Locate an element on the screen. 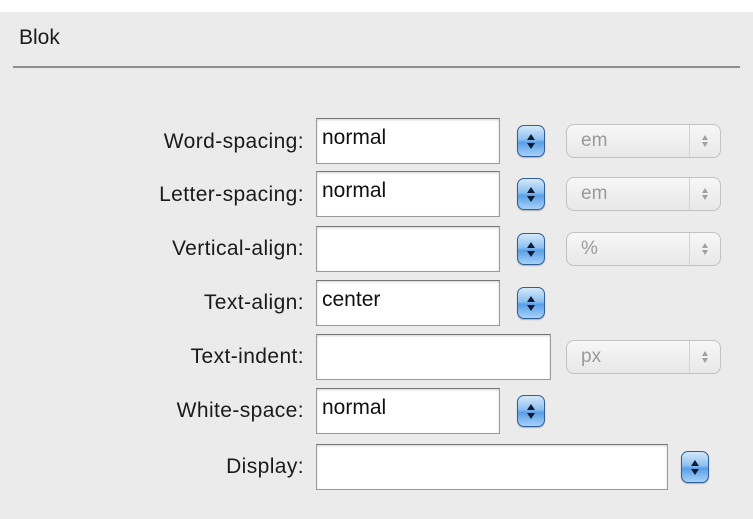  panel-title: Blok is located at coordinates (39, 37).